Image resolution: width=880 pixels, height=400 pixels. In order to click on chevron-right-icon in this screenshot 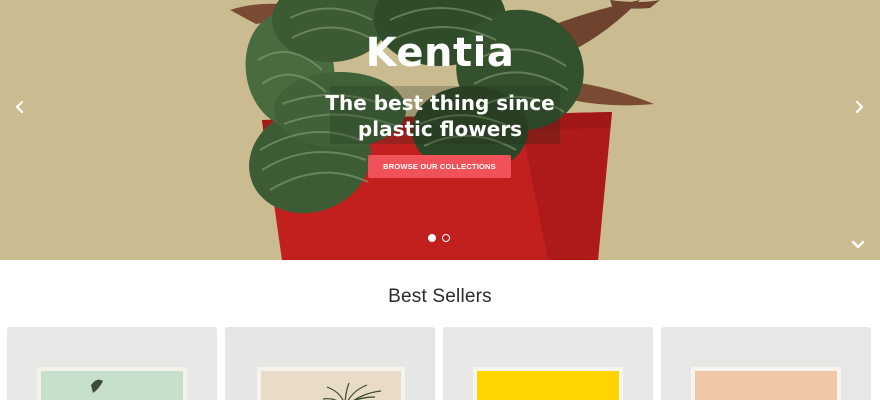, I will do `click(859, 107)`.